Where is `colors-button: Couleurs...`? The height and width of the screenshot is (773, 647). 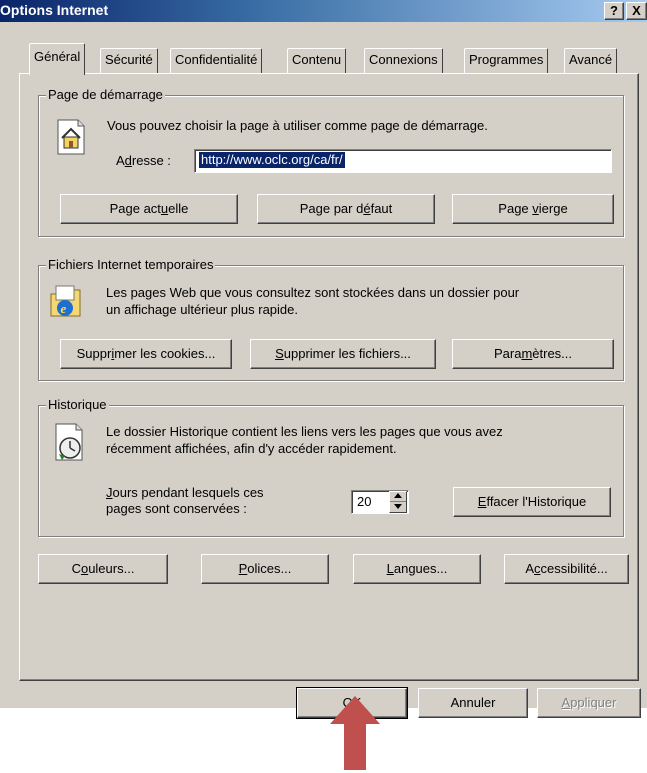 colors-button: Couleurs... is located at coordinates (103, 569).